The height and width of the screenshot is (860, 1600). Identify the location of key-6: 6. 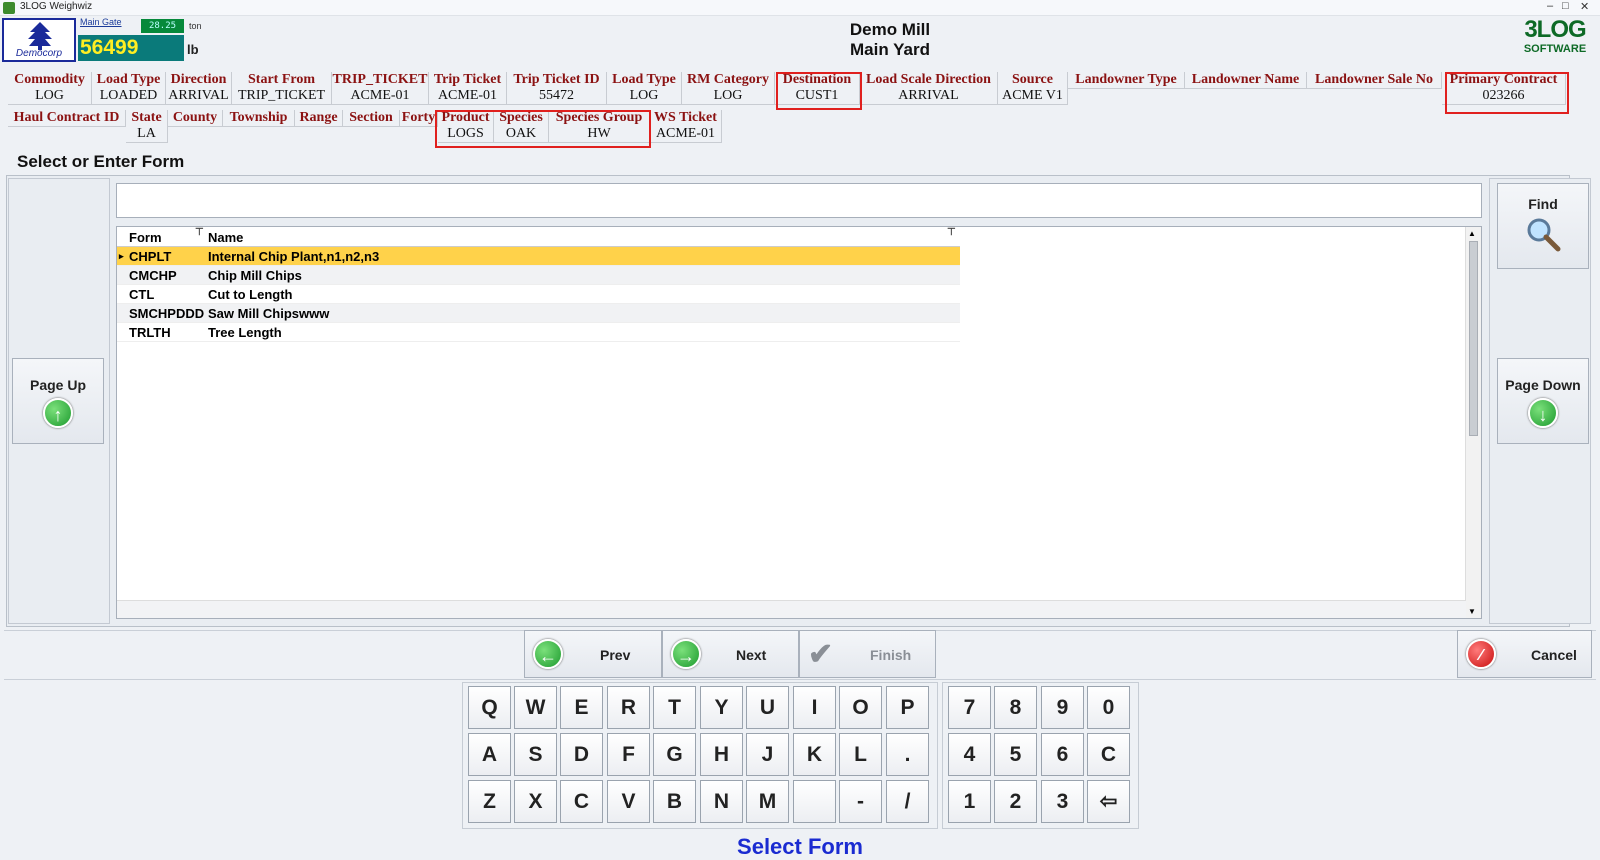
(1062, 754).